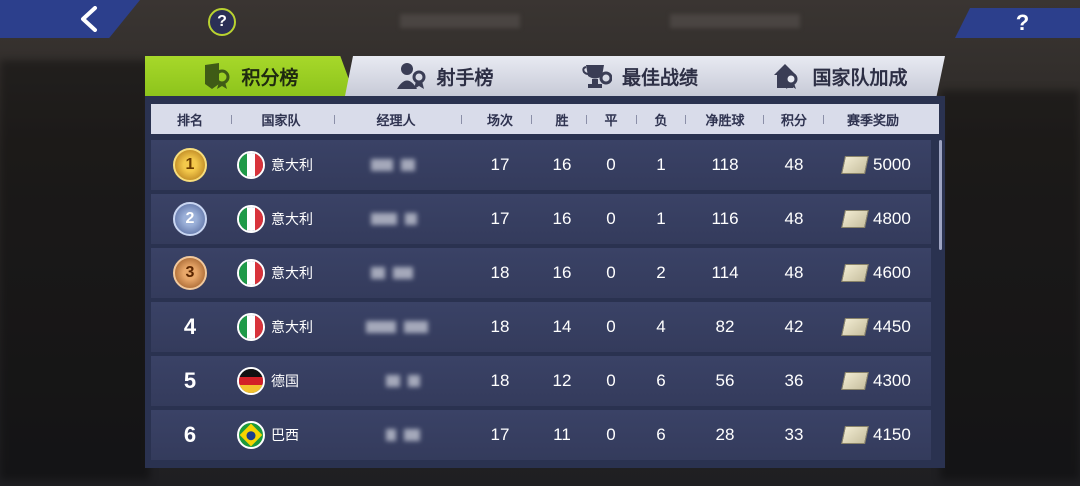 The width and height of the screenshot is (1080, 486). What do you see at coordinates (725, 380) in the screenshot?
I see `goal-diff-cell: 56` at bounding box center [725, 380].